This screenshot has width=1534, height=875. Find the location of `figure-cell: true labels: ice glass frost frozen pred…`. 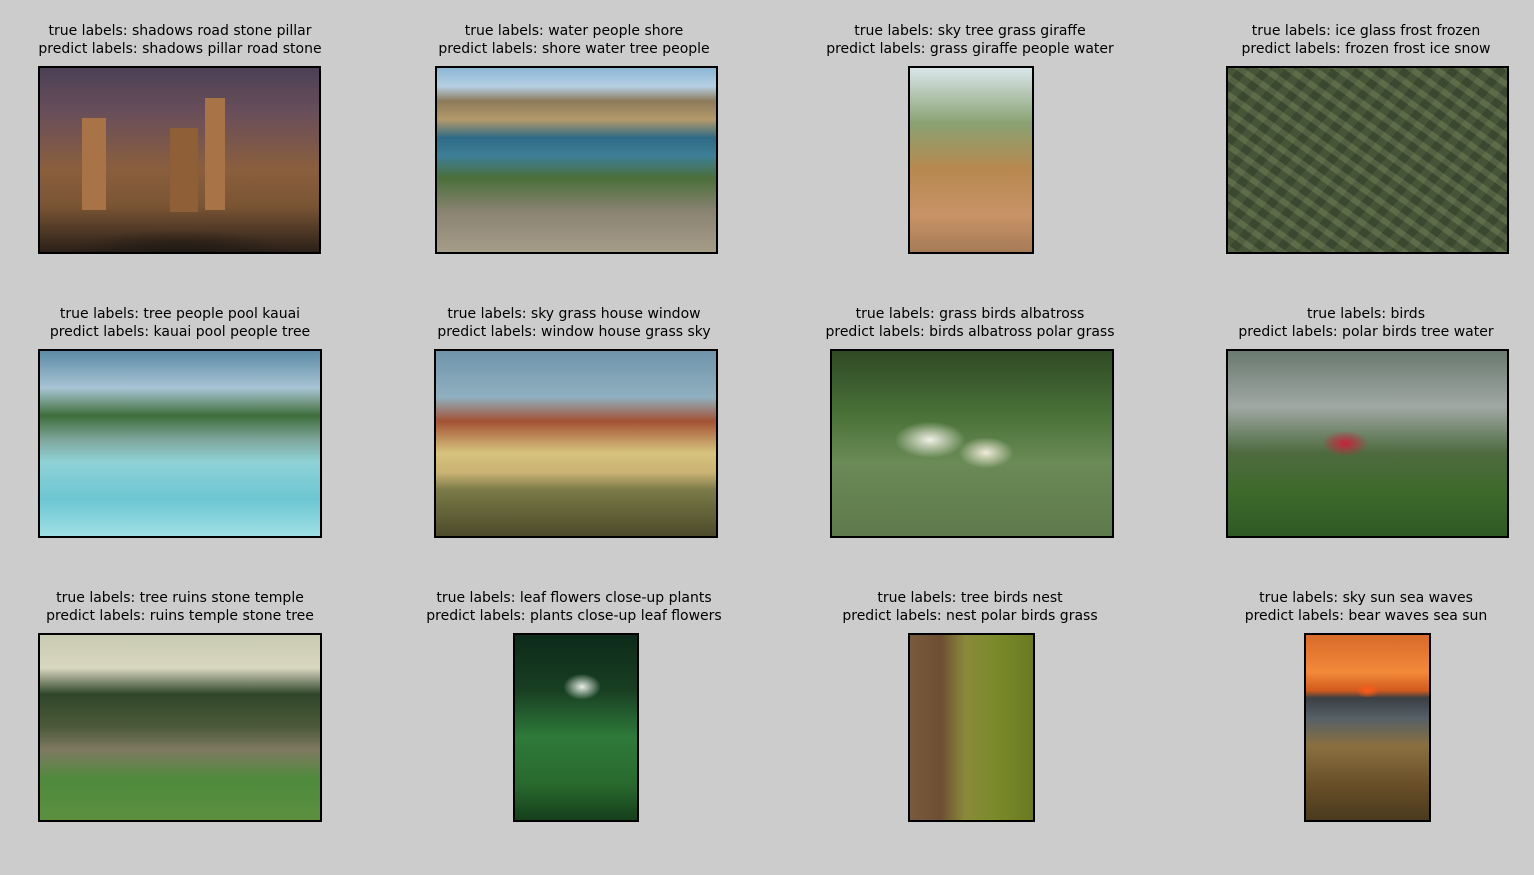

figure-cell: true labels: ice glass frost frozen pred… is located at coordinates (1360, 140).